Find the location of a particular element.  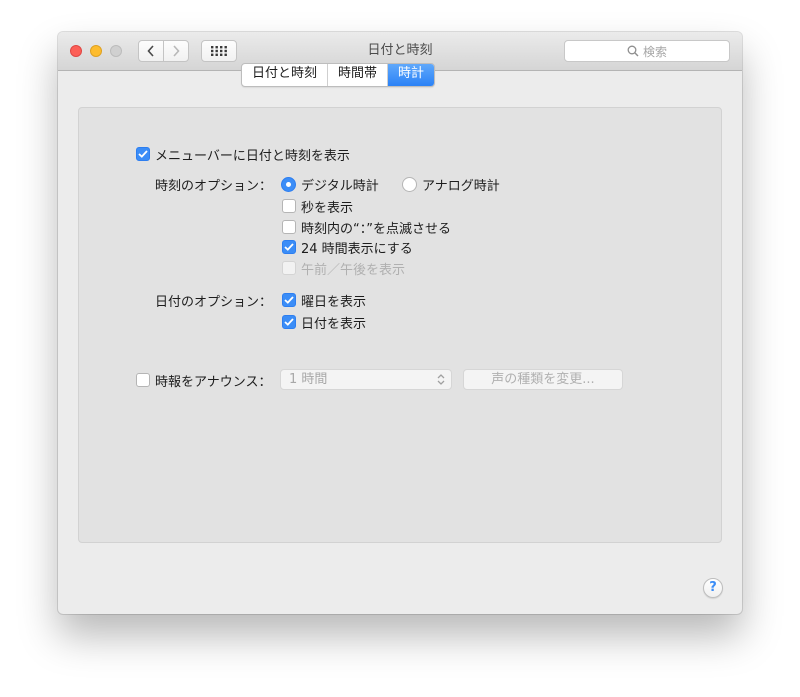

seconds-option: 秒を表示 is located at coordinates (318, 206).